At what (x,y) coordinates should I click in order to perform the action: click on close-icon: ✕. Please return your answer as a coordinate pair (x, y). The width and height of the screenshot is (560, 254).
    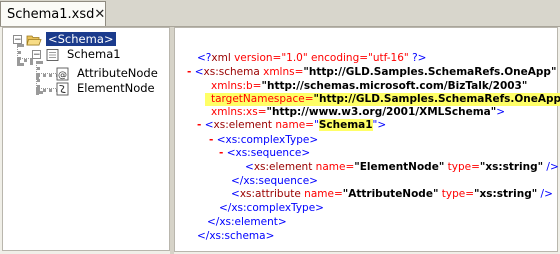
    Looking at the image, I should click on (99, 14).